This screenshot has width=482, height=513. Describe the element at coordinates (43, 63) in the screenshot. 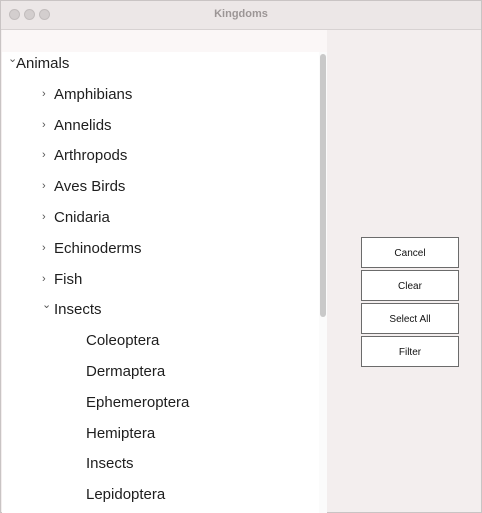

I see `tree-item-label: Animals` at that location.